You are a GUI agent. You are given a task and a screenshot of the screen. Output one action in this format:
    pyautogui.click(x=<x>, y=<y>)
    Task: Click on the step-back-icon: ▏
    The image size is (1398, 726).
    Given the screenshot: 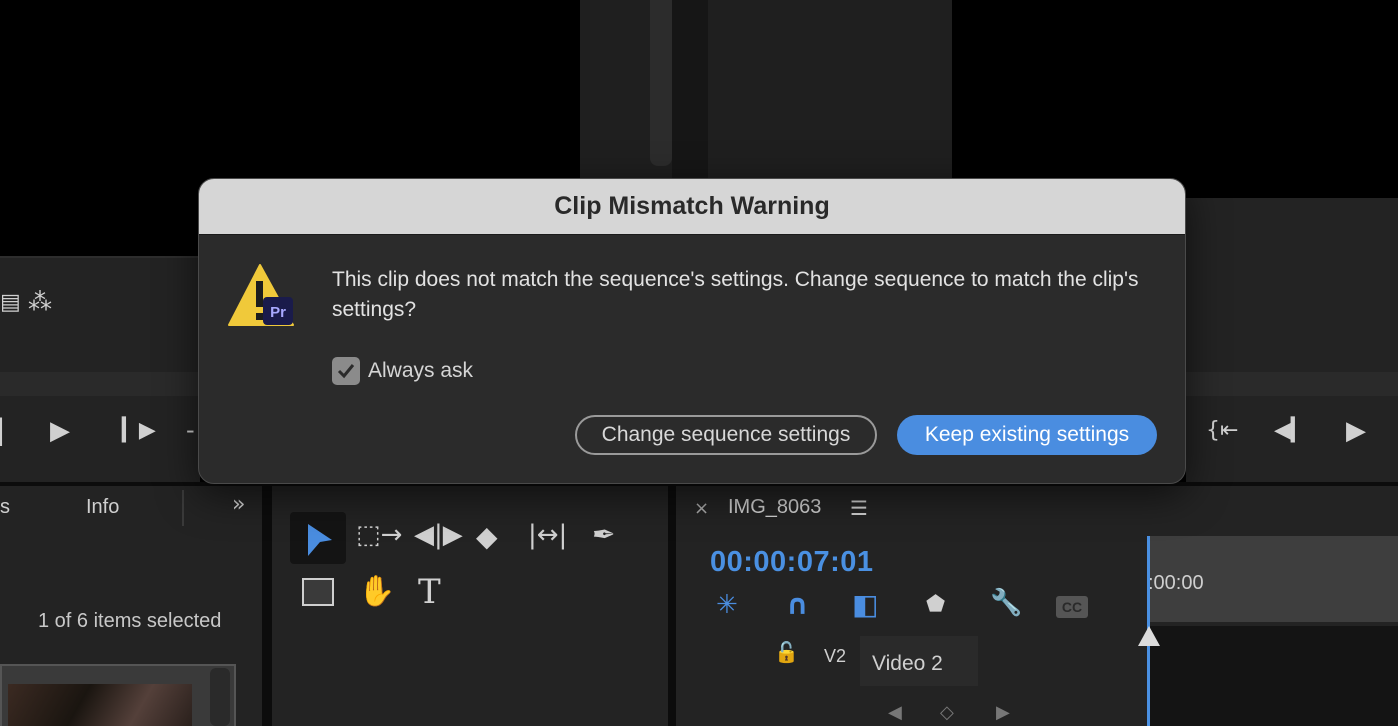 What is the action you would take?
    pyautogui.click(x=9, y=432)
    